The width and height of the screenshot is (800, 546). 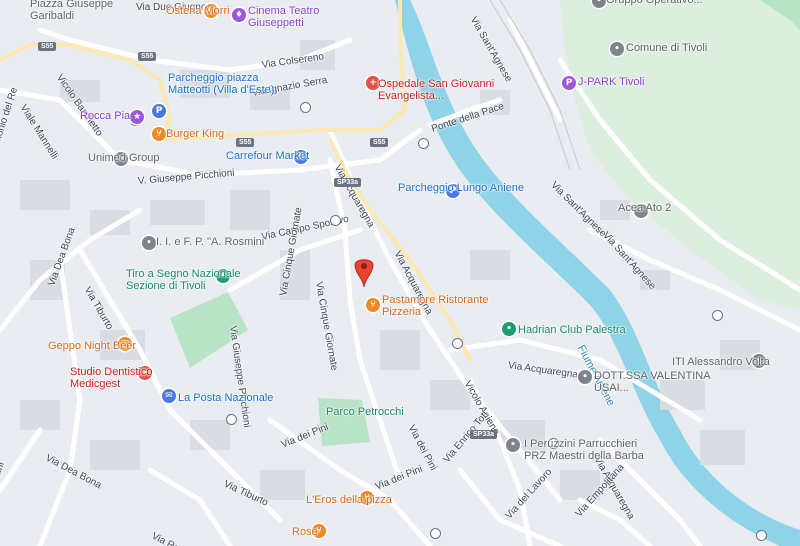 What do you see at coordinates (691, 48) in the screenshot?
I see `poi-label: Comune di Tivoli` at bounding box center [691, 48].